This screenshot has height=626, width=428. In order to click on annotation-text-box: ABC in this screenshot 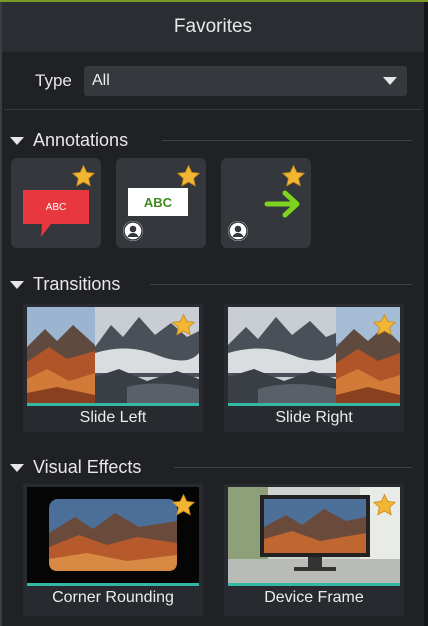, I will do `click(161, 203)`.